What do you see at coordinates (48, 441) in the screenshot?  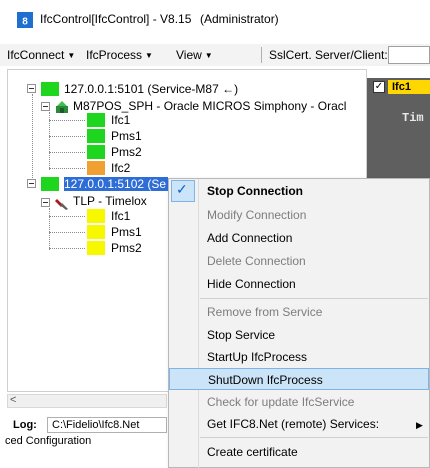 I see `advanced-configuration-link: ced Configuration` at bounding box center [48, 441].